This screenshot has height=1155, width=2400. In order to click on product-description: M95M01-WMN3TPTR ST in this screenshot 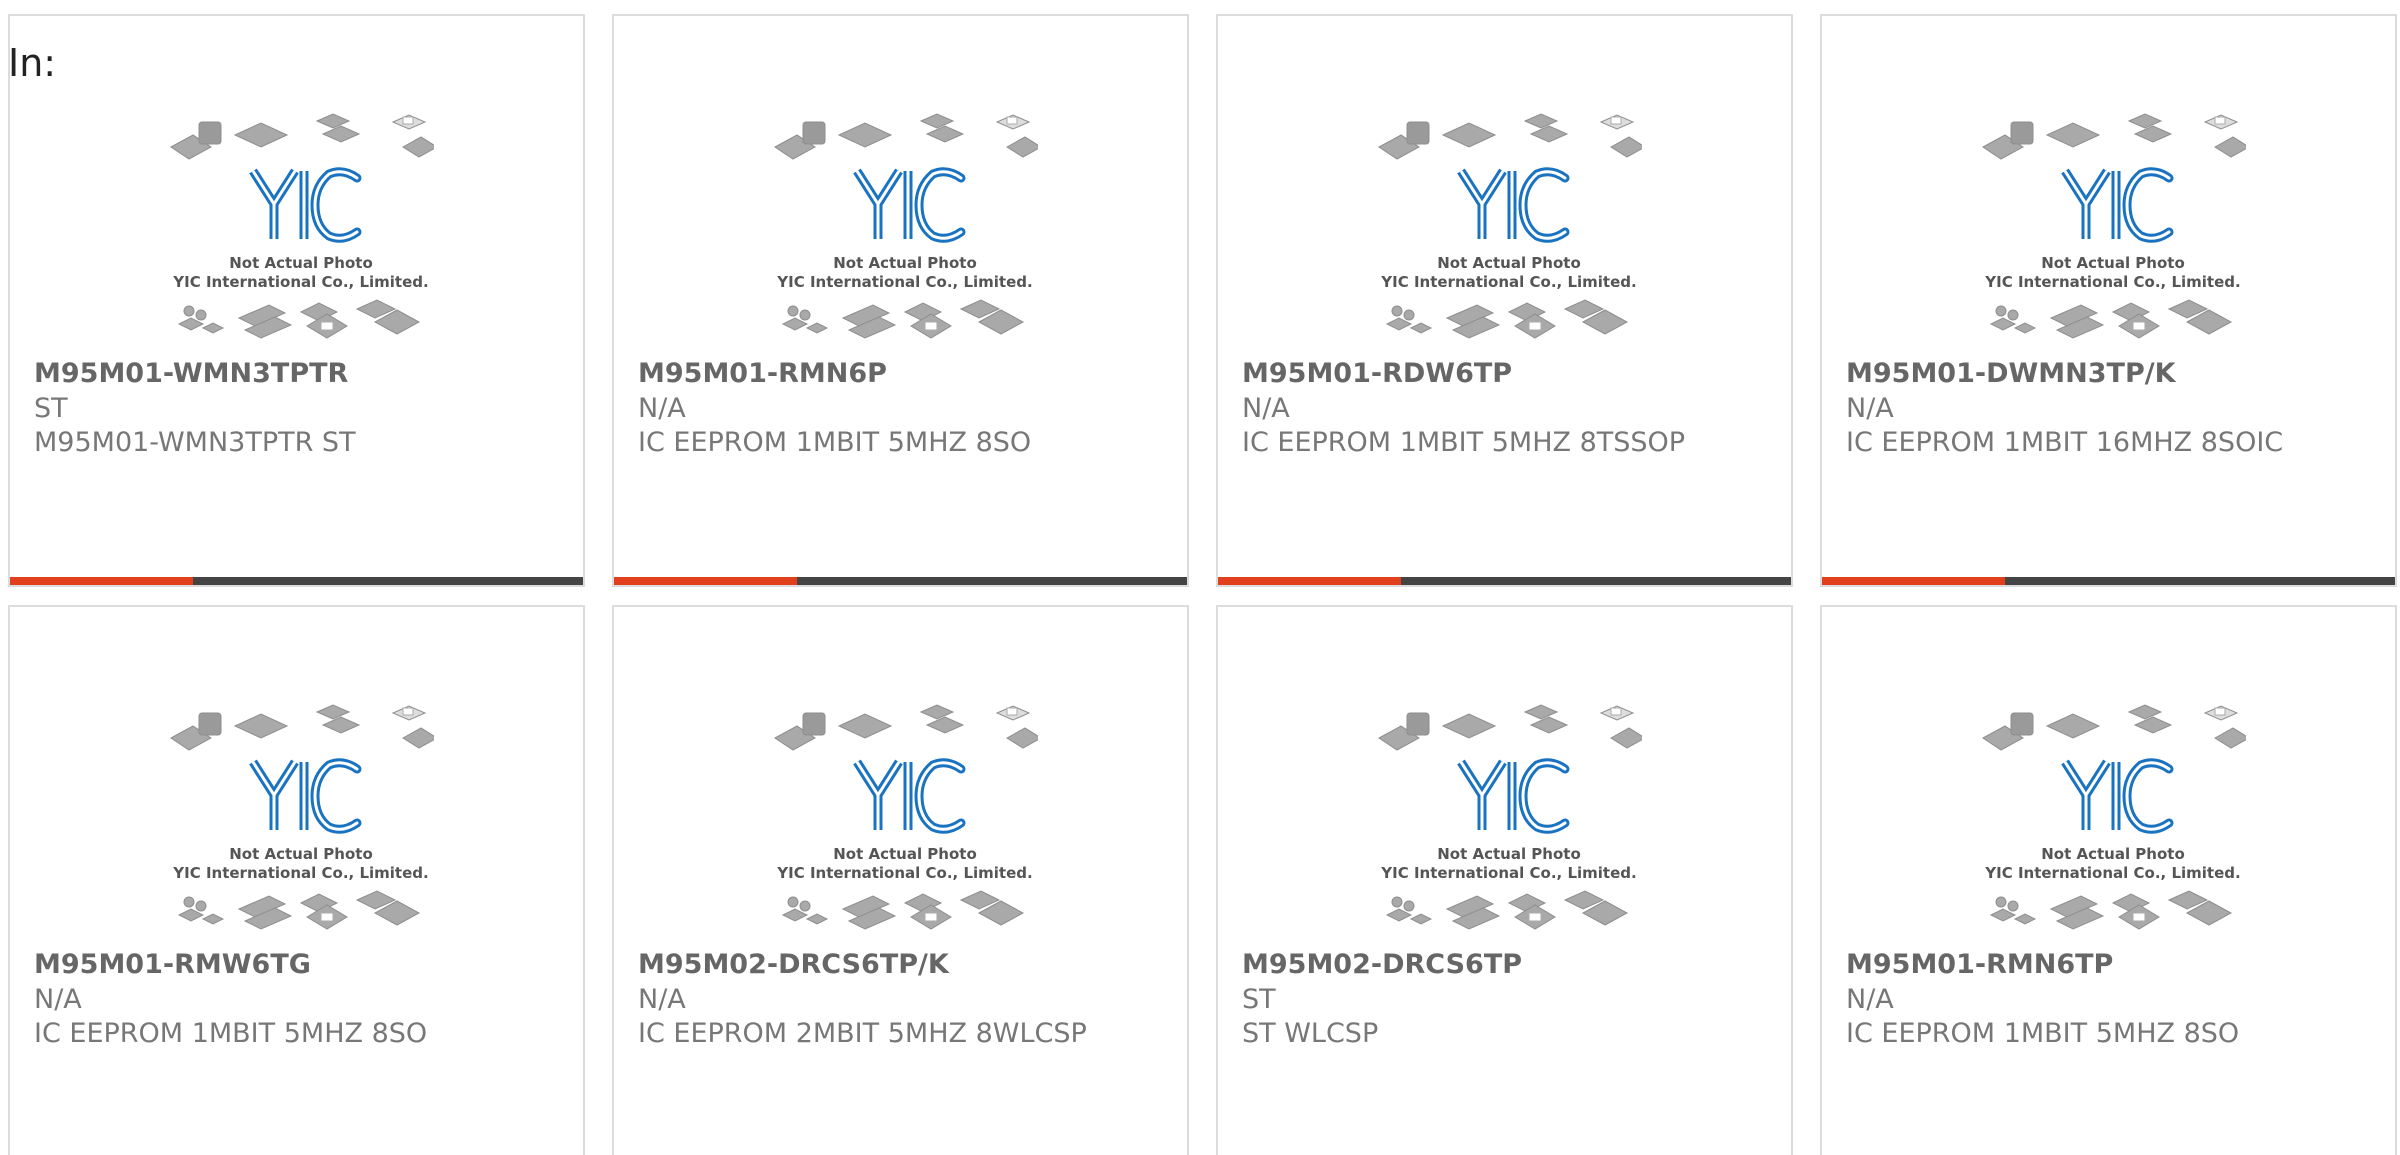, I will do `click(195, 442)`.